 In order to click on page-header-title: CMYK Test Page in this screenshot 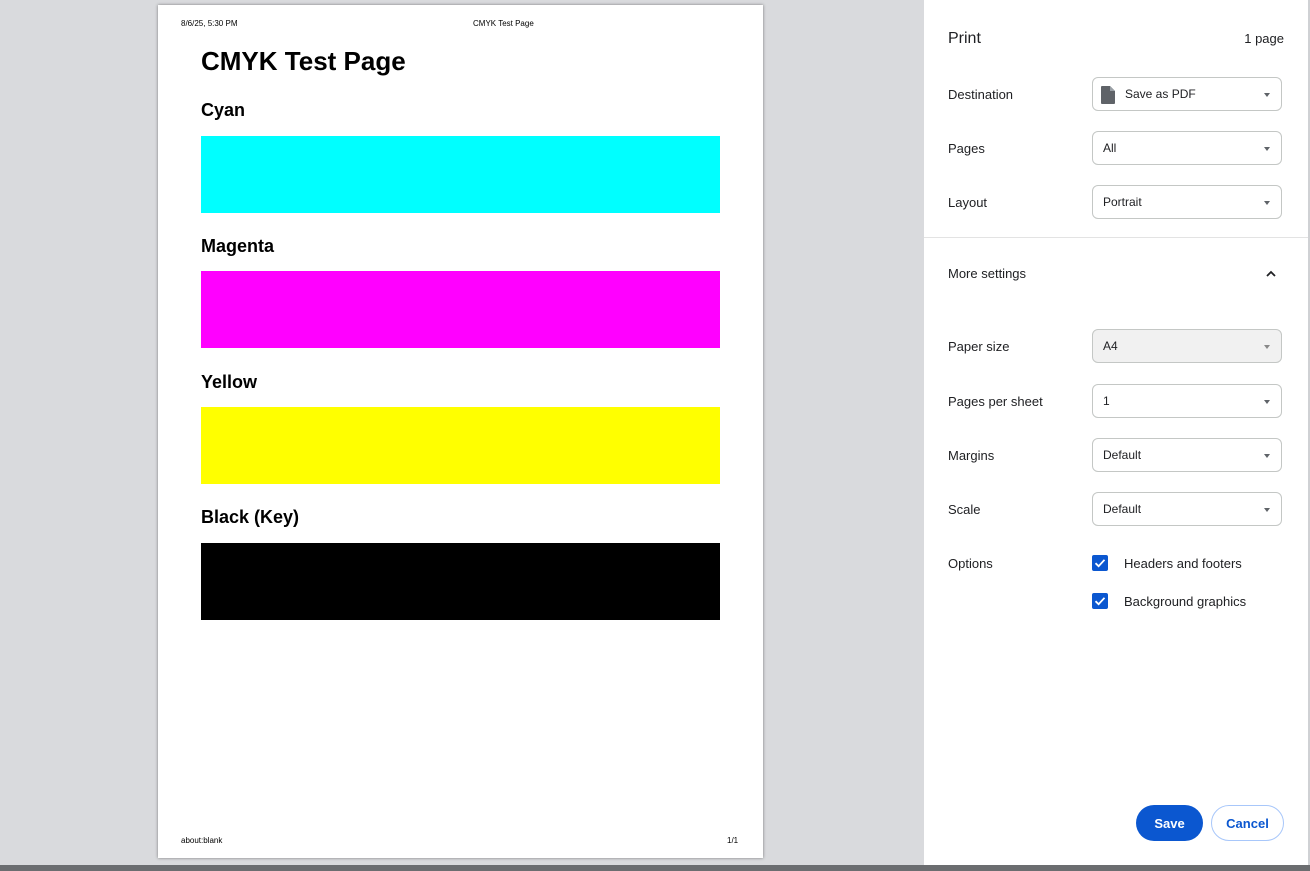, I will do `click(503, 23)`.